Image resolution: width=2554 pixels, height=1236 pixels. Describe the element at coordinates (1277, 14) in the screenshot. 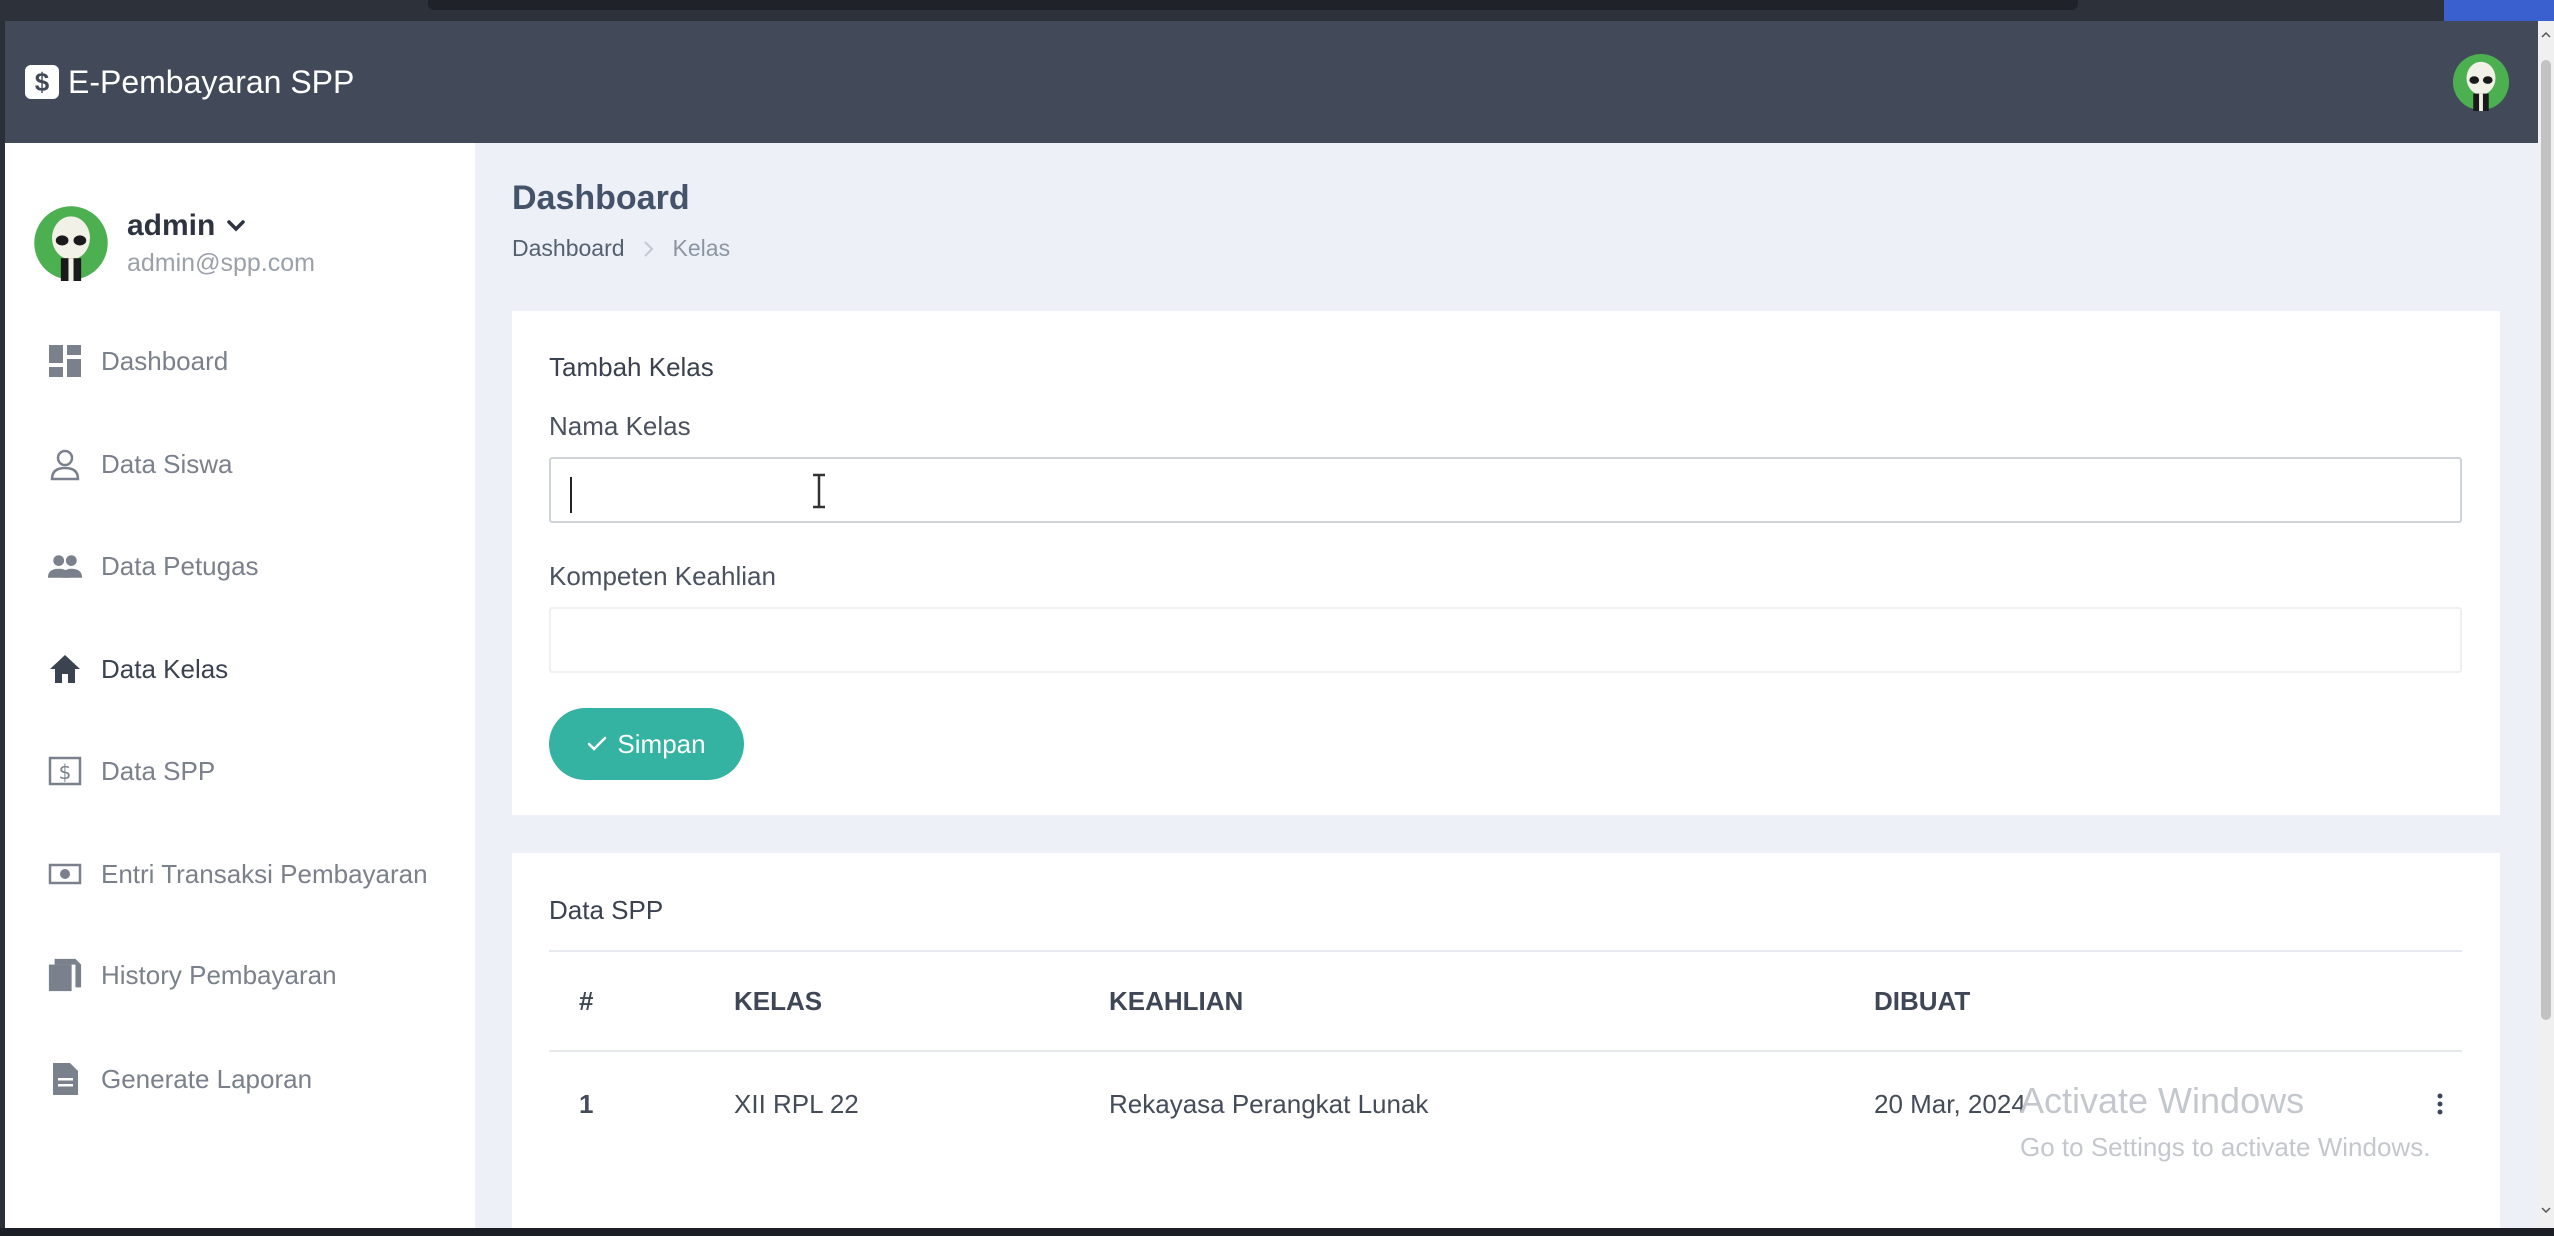

I see `window-top-strip` at that location.